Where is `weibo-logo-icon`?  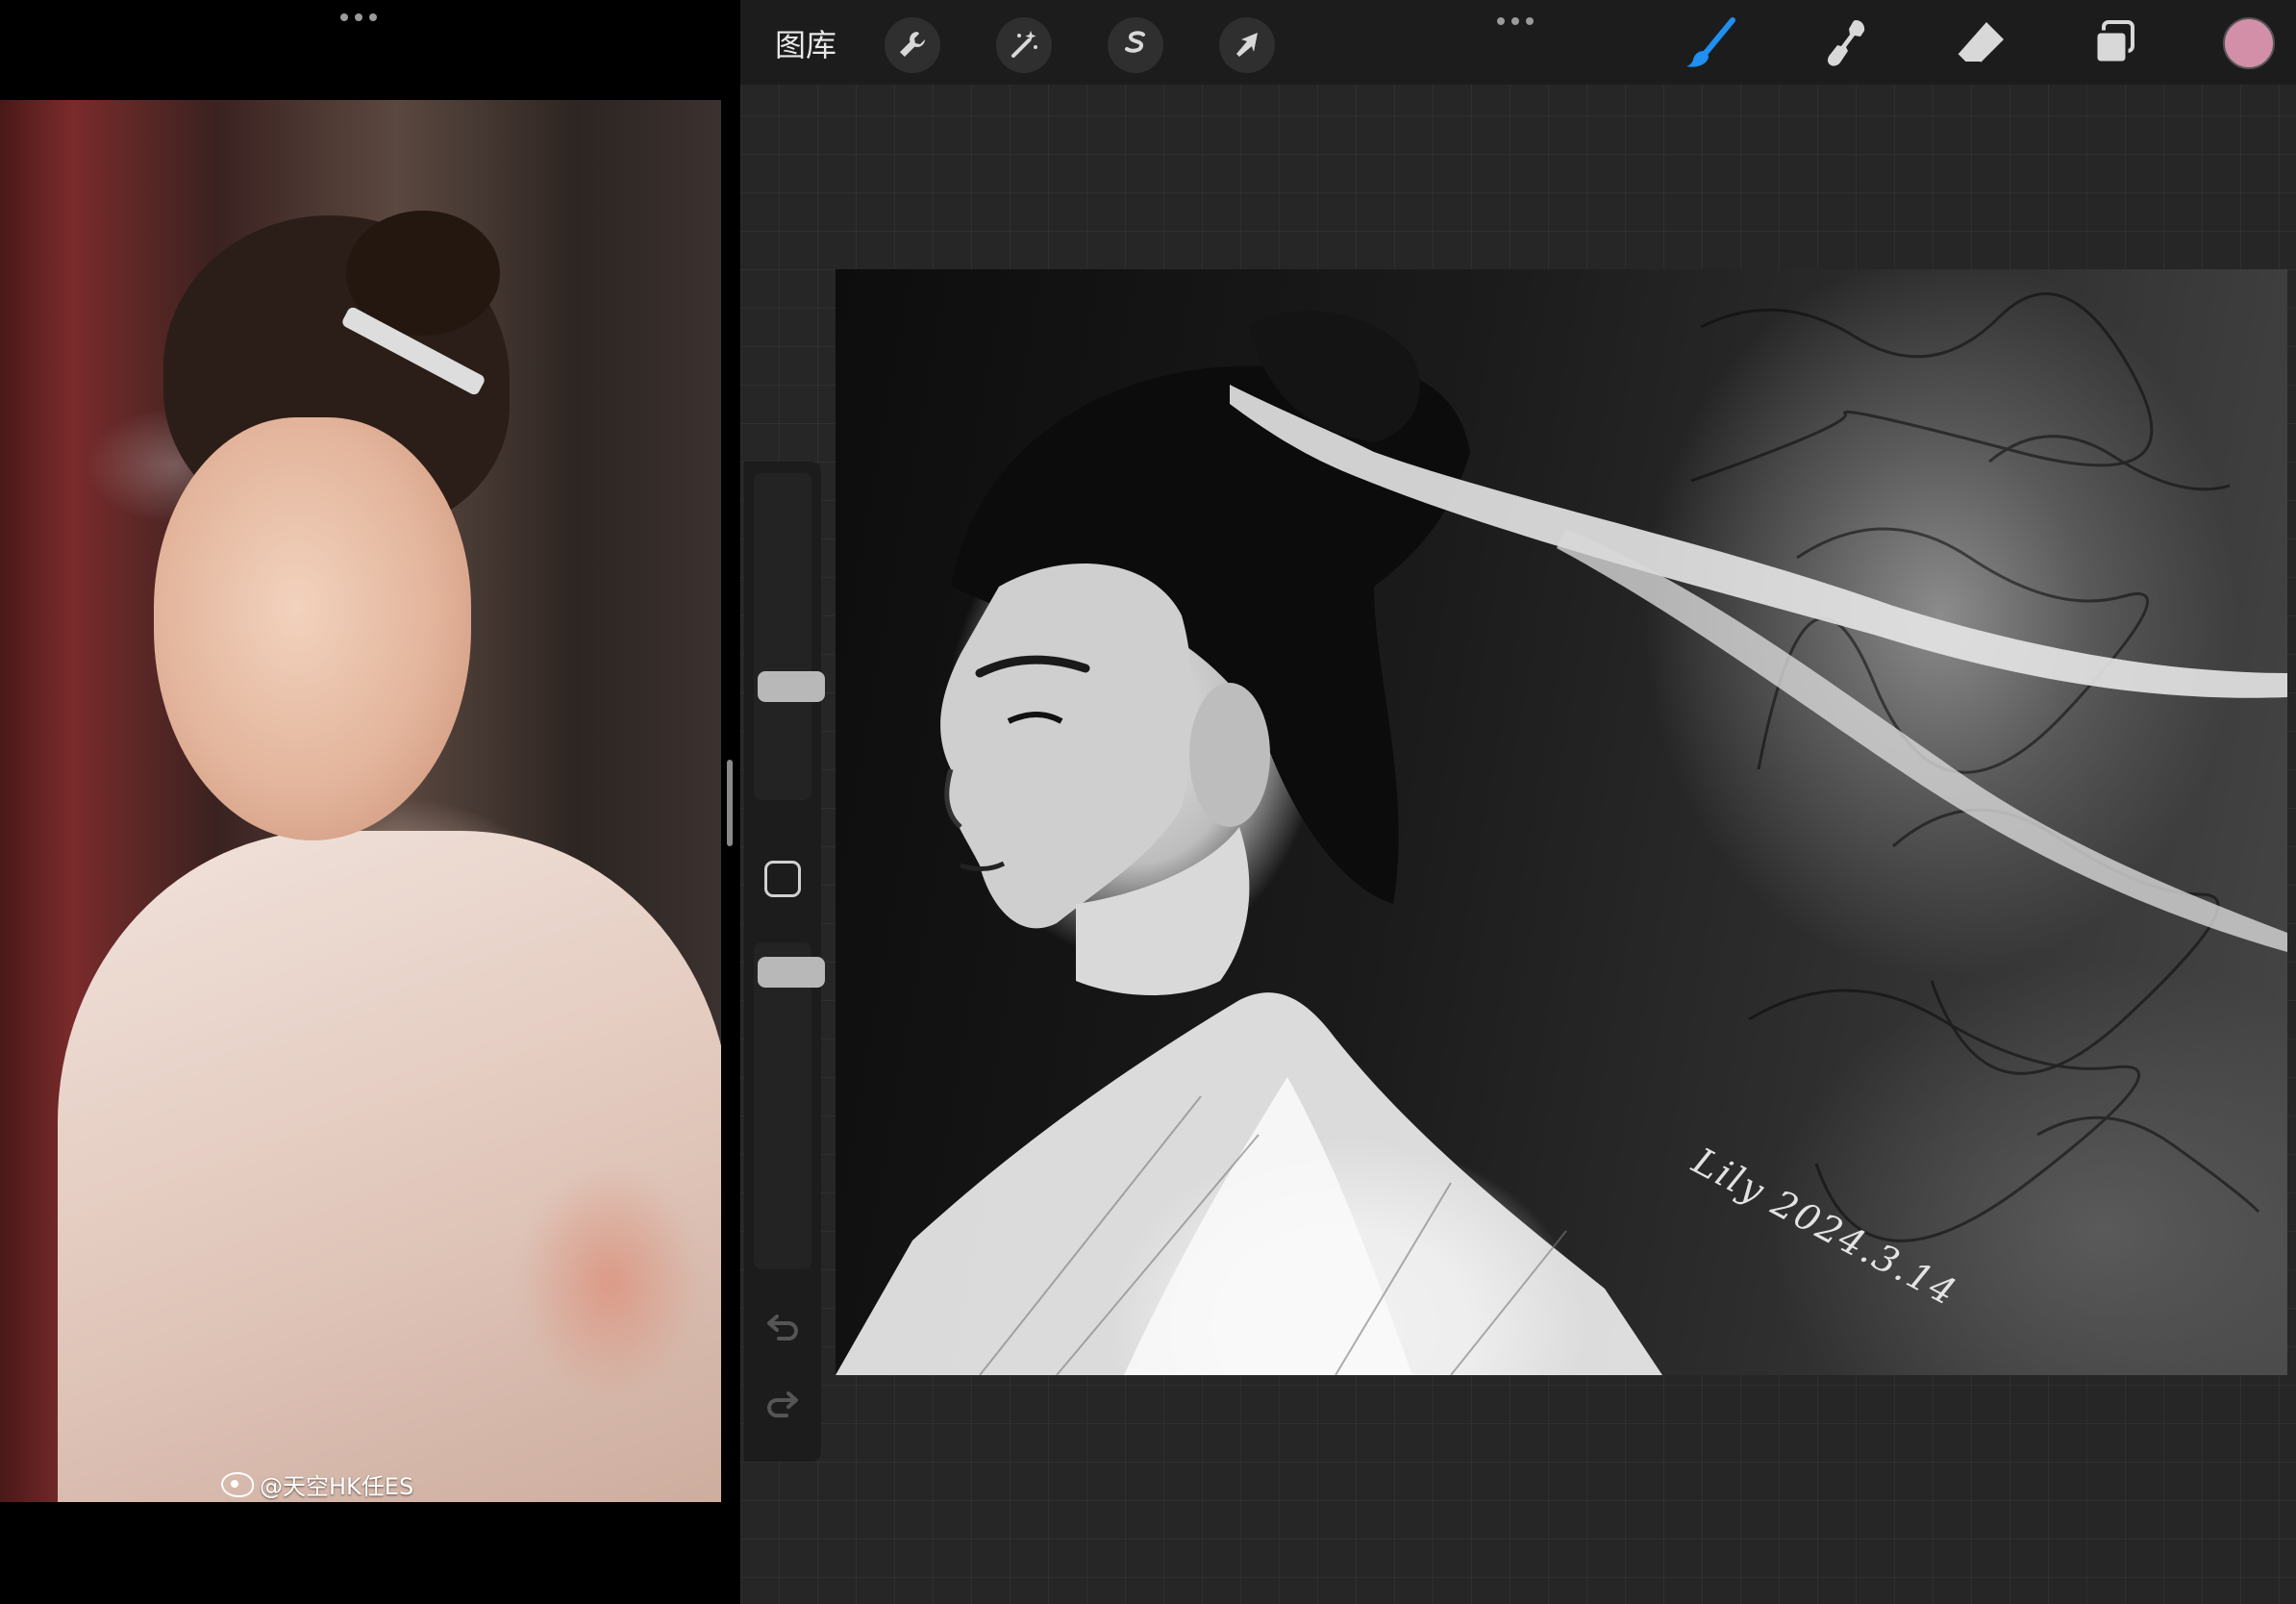
weibo-logo-icon is located at coordinates (237, 1484).